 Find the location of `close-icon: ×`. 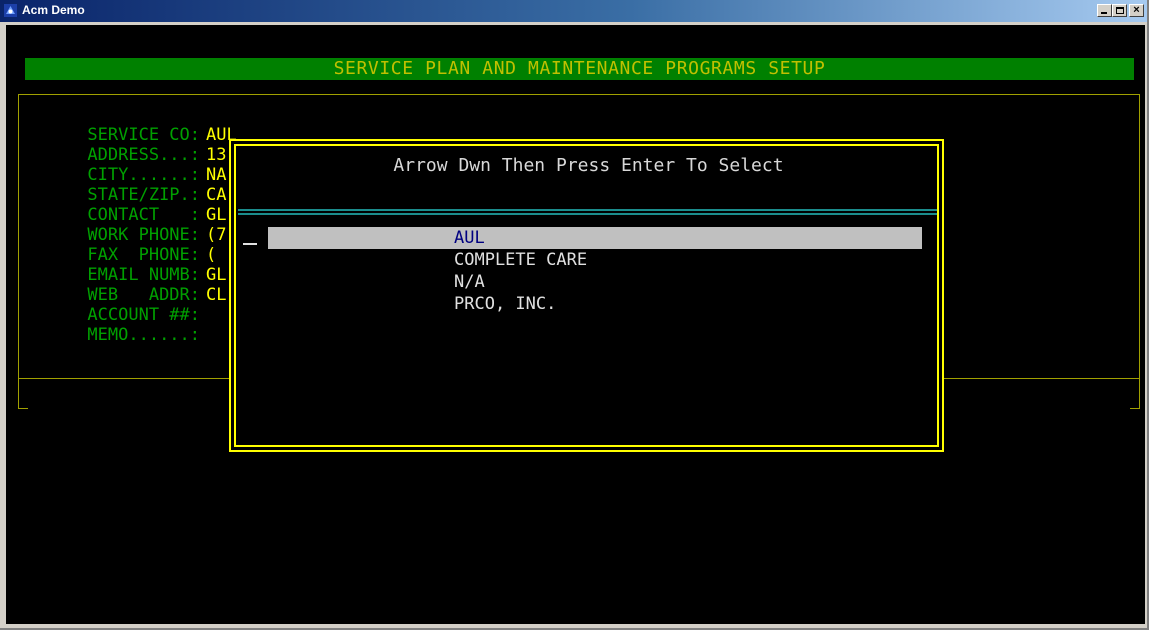

close-icon: × is located at coordinates (1136, 10).